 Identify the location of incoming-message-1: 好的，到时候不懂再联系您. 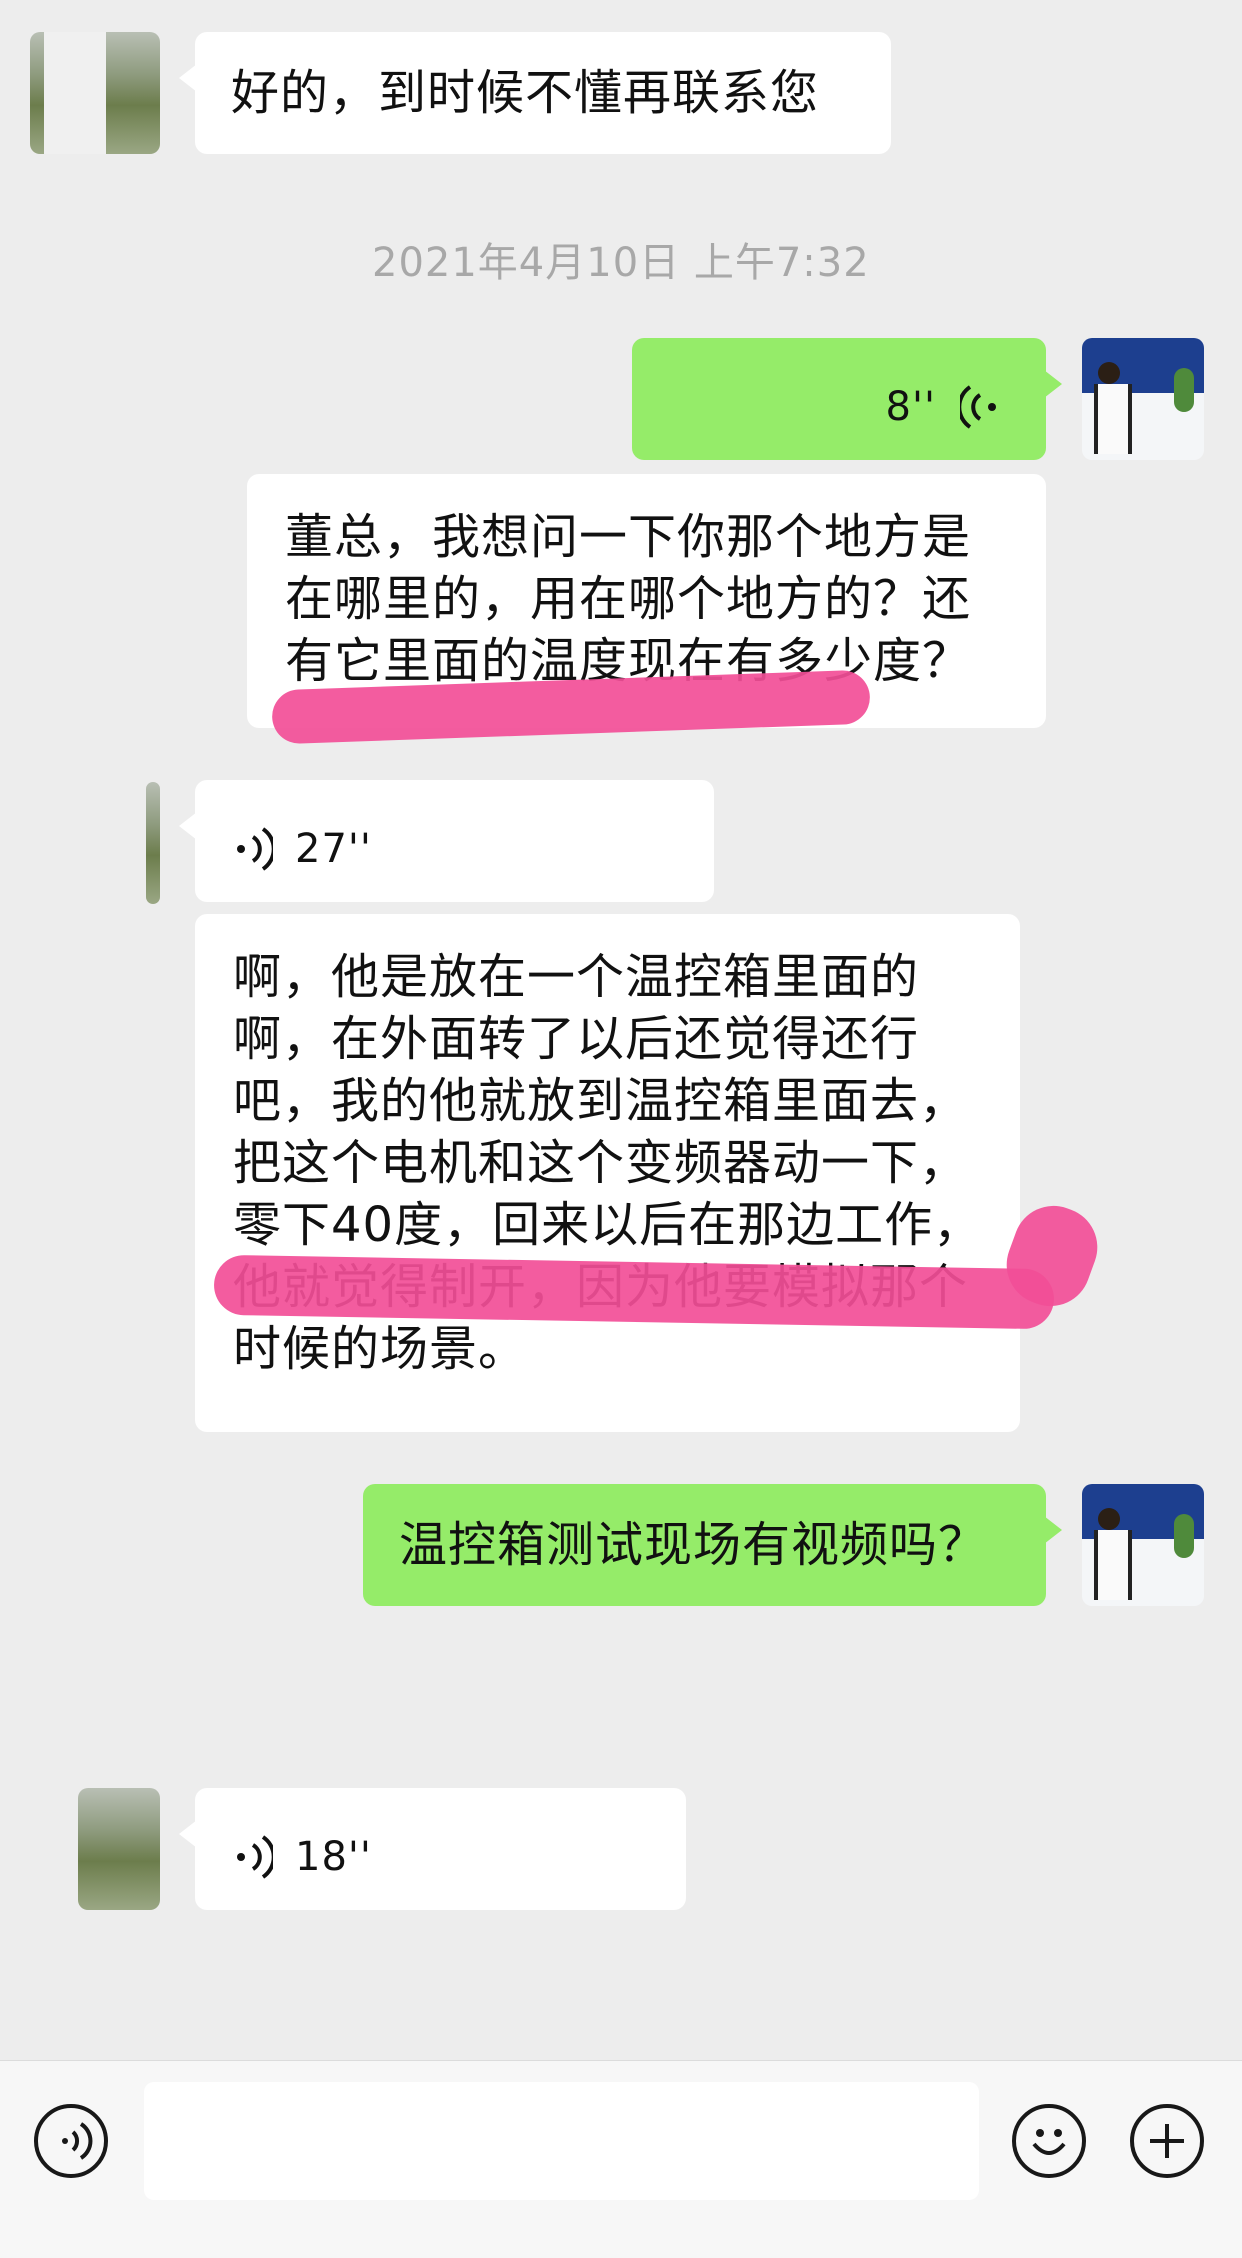
(535, 93).